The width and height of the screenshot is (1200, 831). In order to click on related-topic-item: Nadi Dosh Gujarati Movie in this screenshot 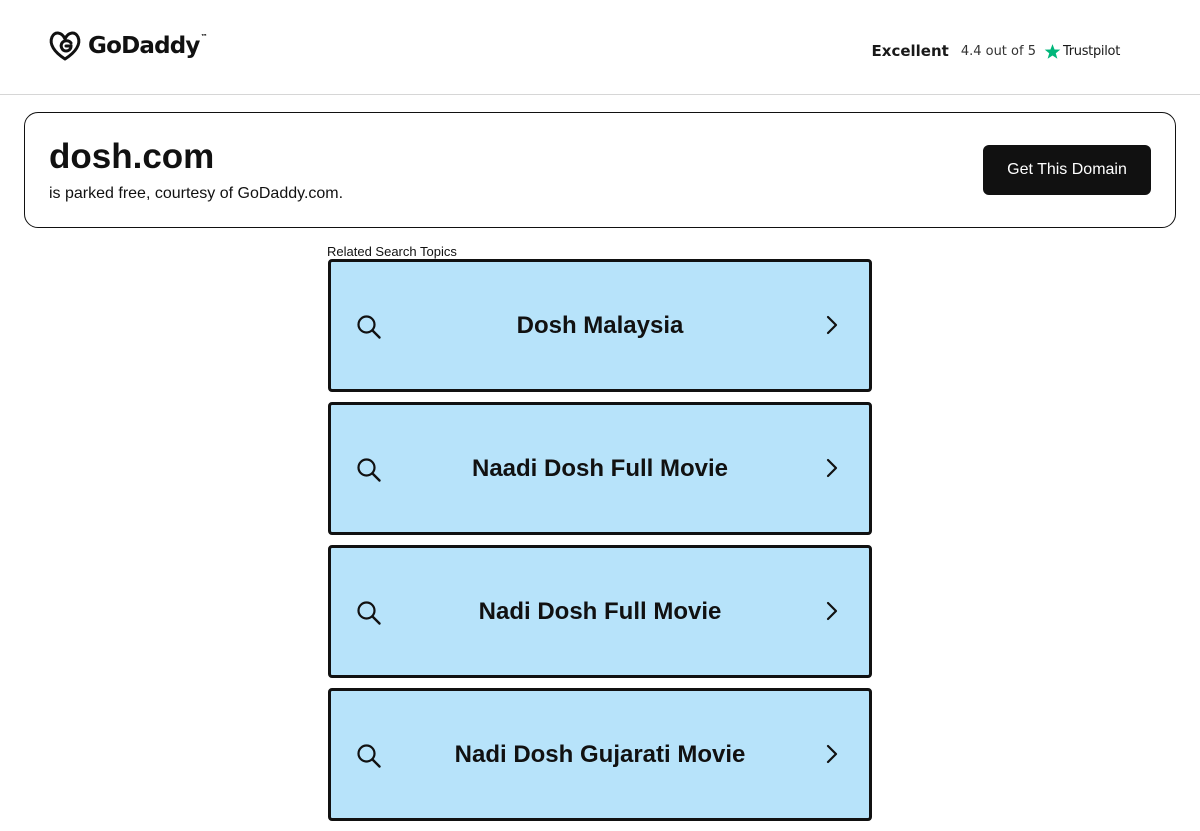, I will do `click(600, 754)`.